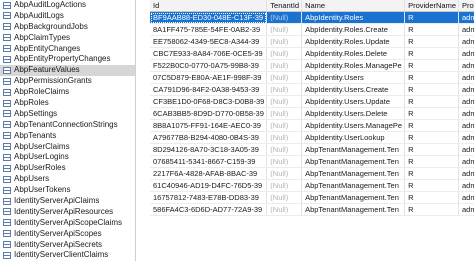 The image size is (474, 261). What do you see at coordinates (67, 49) in the screenshot?
I see `tree-item: AbpEntityChanges` at bounding box center [67, 49].